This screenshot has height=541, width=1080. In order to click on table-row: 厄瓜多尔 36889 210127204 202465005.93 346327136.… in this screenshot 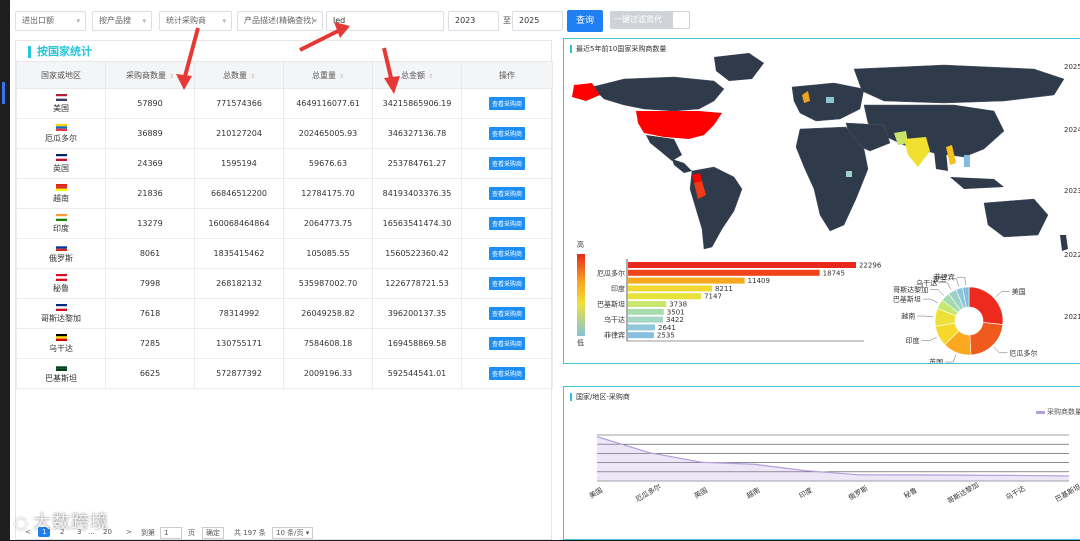, I will do `click(284, 133)`.